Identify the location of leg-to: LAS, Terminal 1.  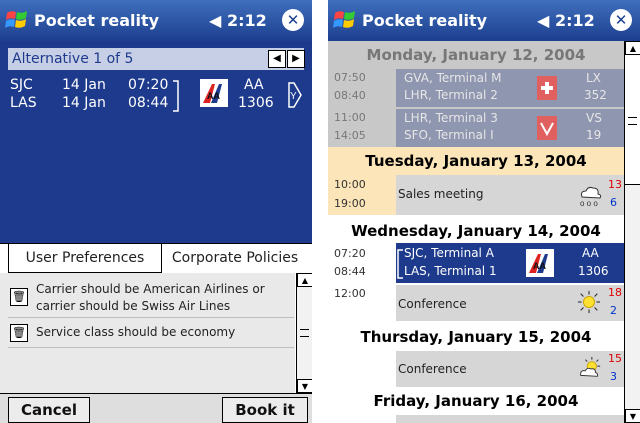
(450, 271).